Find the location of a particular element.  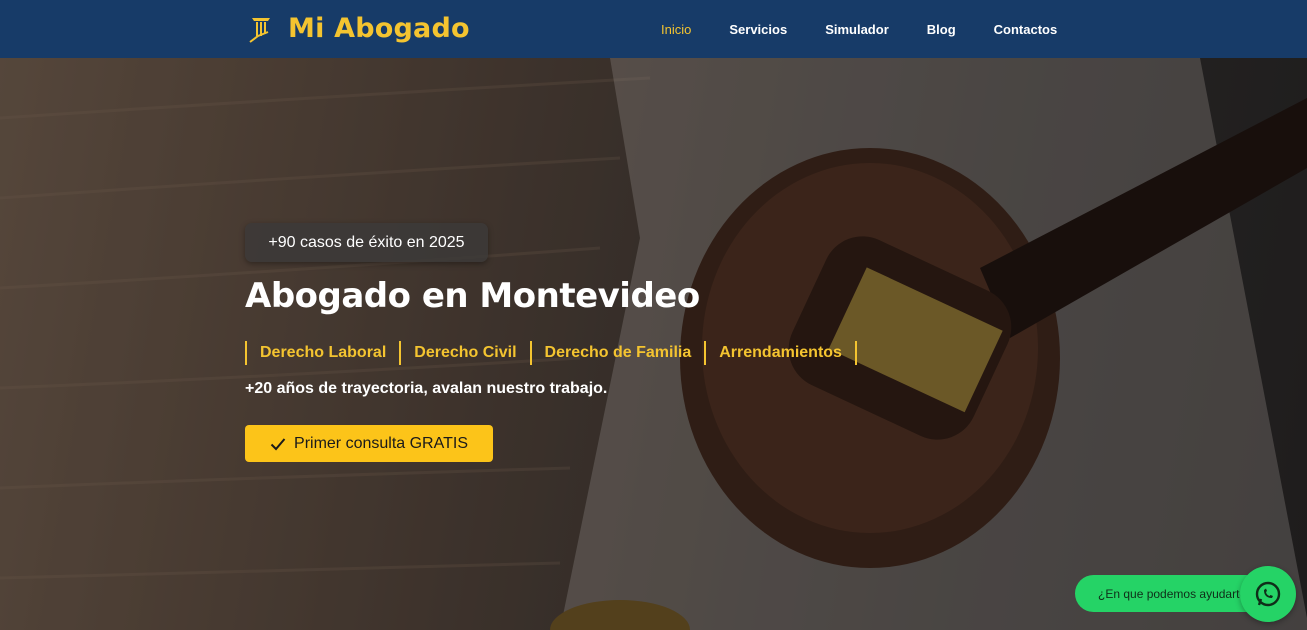

success-badge: +90 casos de éxito en 2025 is located at coordinates (366, 242).